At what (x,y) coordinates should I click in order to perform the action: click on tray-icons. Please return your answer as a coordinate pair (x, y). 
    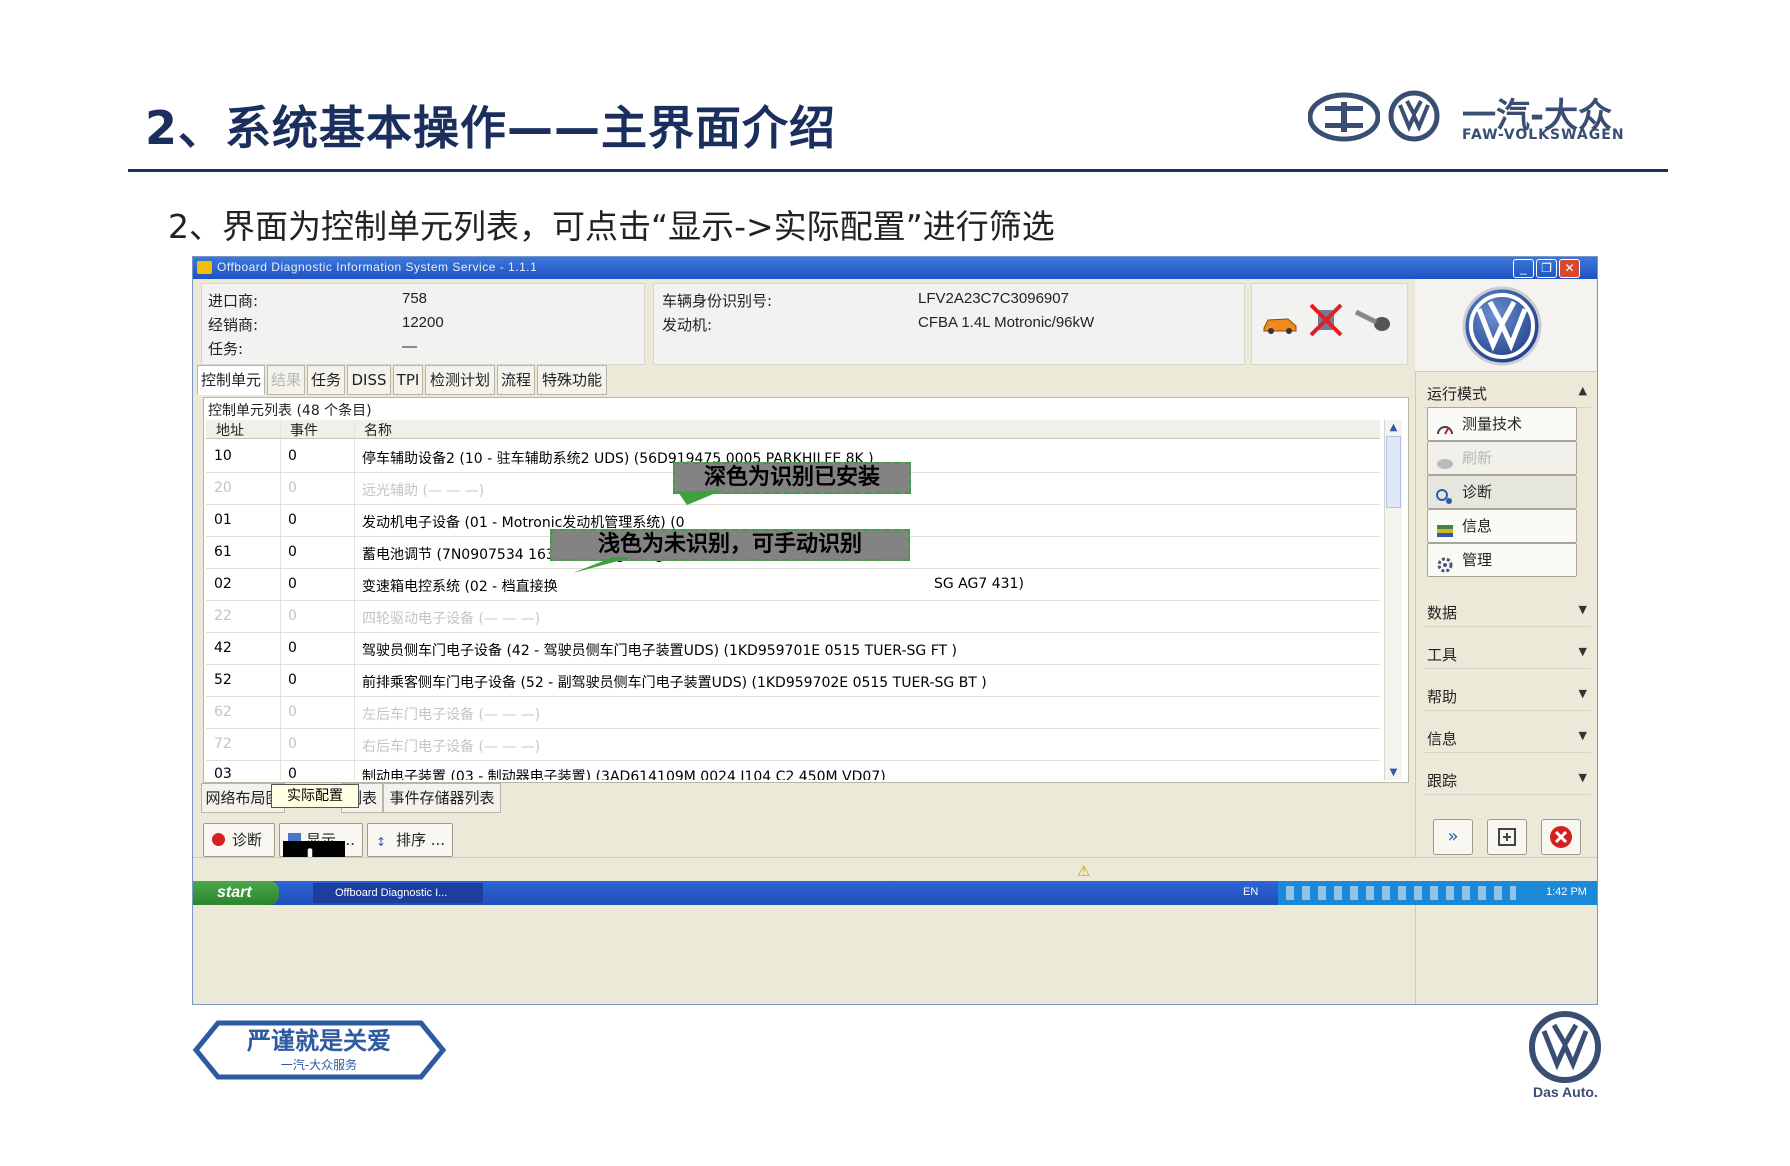
    Looking at the image, I should click on (1401, 893).